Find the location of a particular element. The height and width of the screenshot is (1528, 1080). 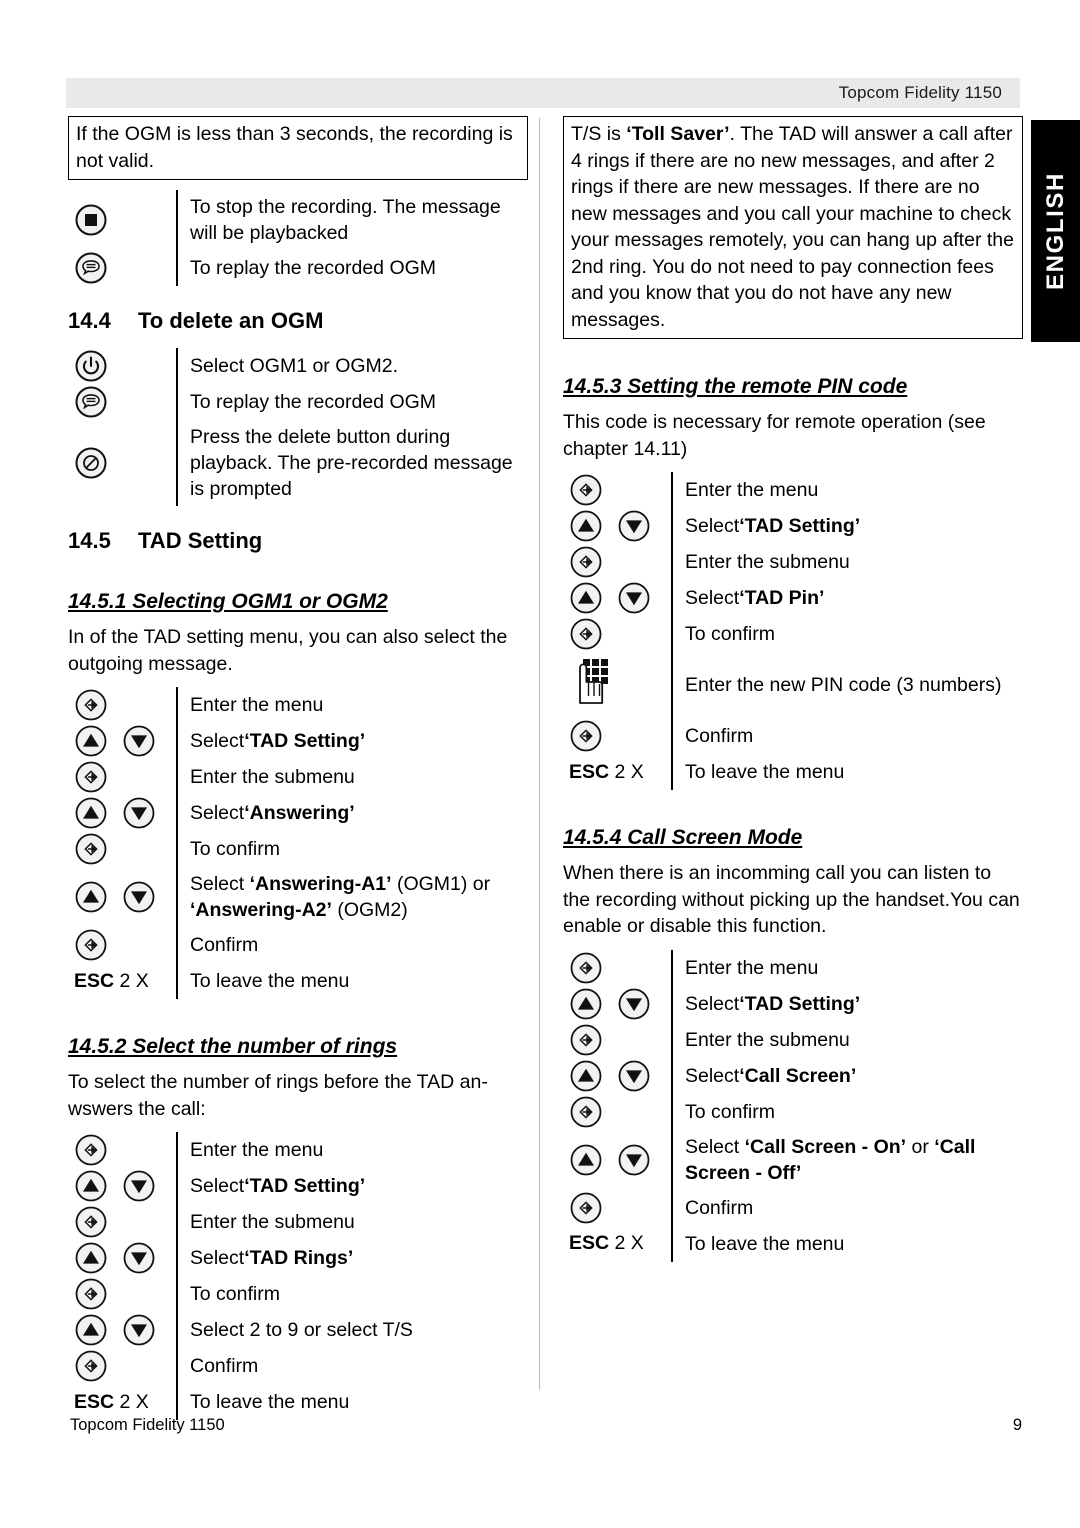

step-text-bold: ‘Answering-A1’ is located at coordinates (320, 884).